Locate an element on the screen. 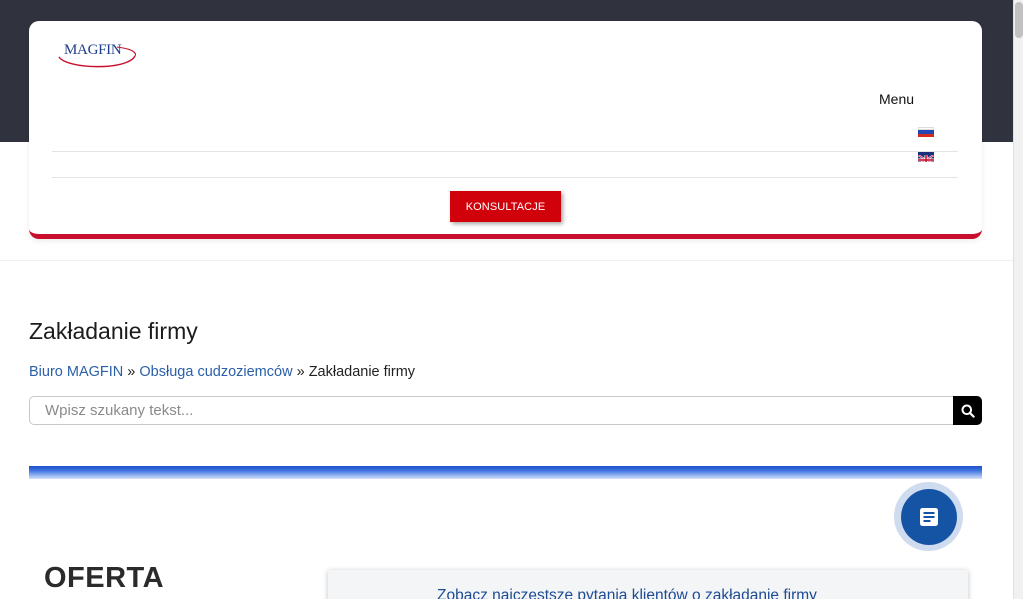 Image resolution: width=1023 pixels, height=599 pixels. logo-text: MAGFIN is located at coordinates (93, 50).